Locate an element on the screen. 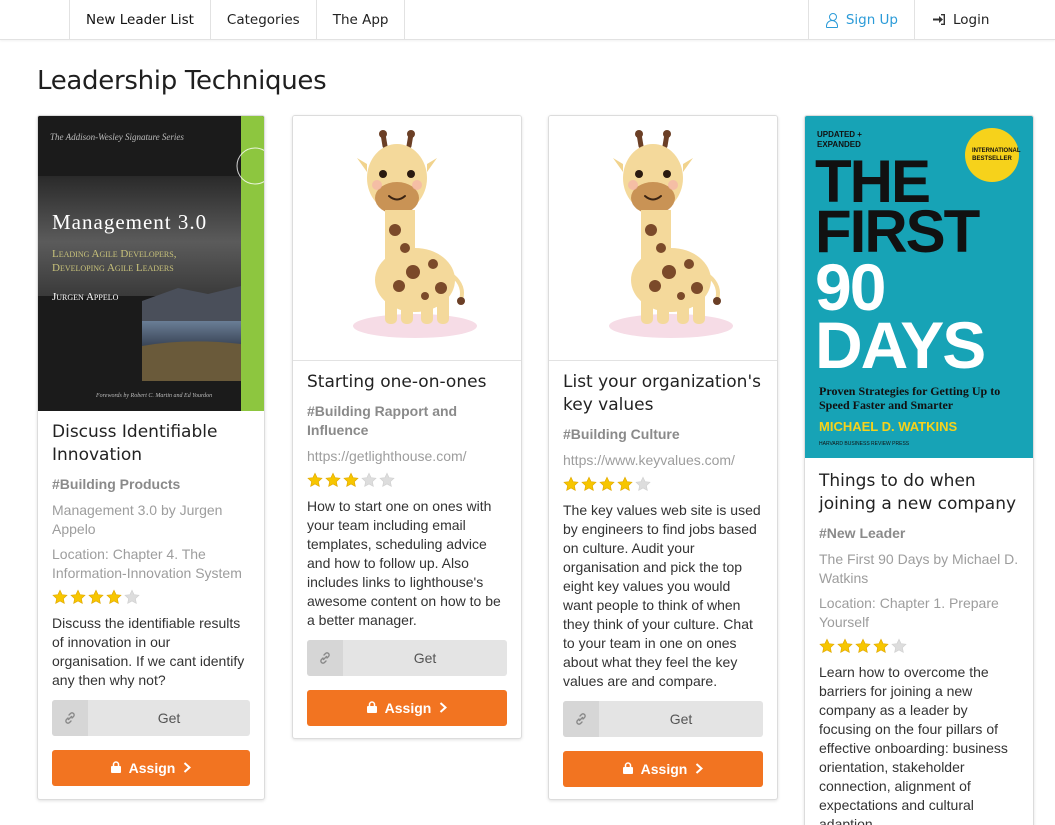 The width and height of the screenshot is (1055, 825). cover-author: MICHAEL D. WATKINS is located at coordinates (888, 426).